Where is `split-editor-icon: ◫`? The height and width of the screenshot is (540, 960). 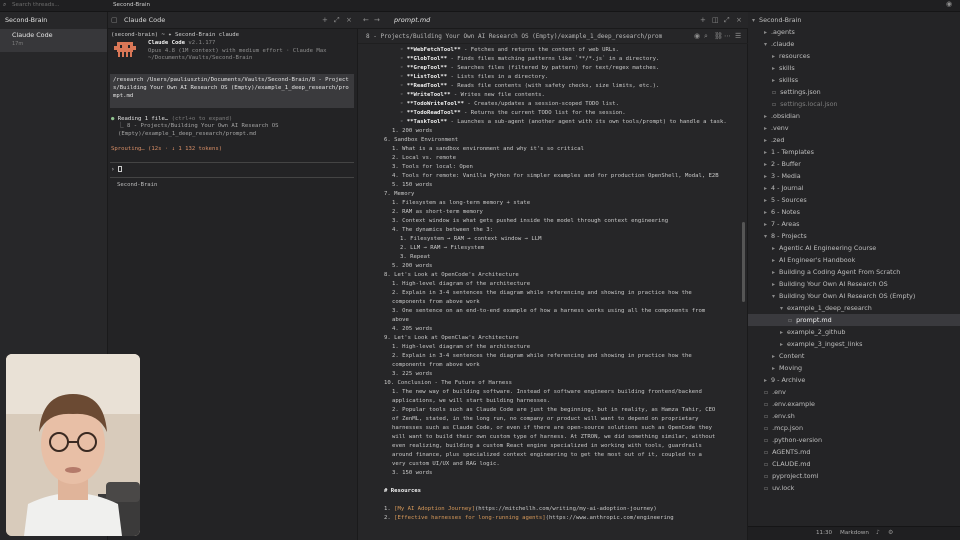 split-editor-icon: ◫ is located at coordinates (715, 20).